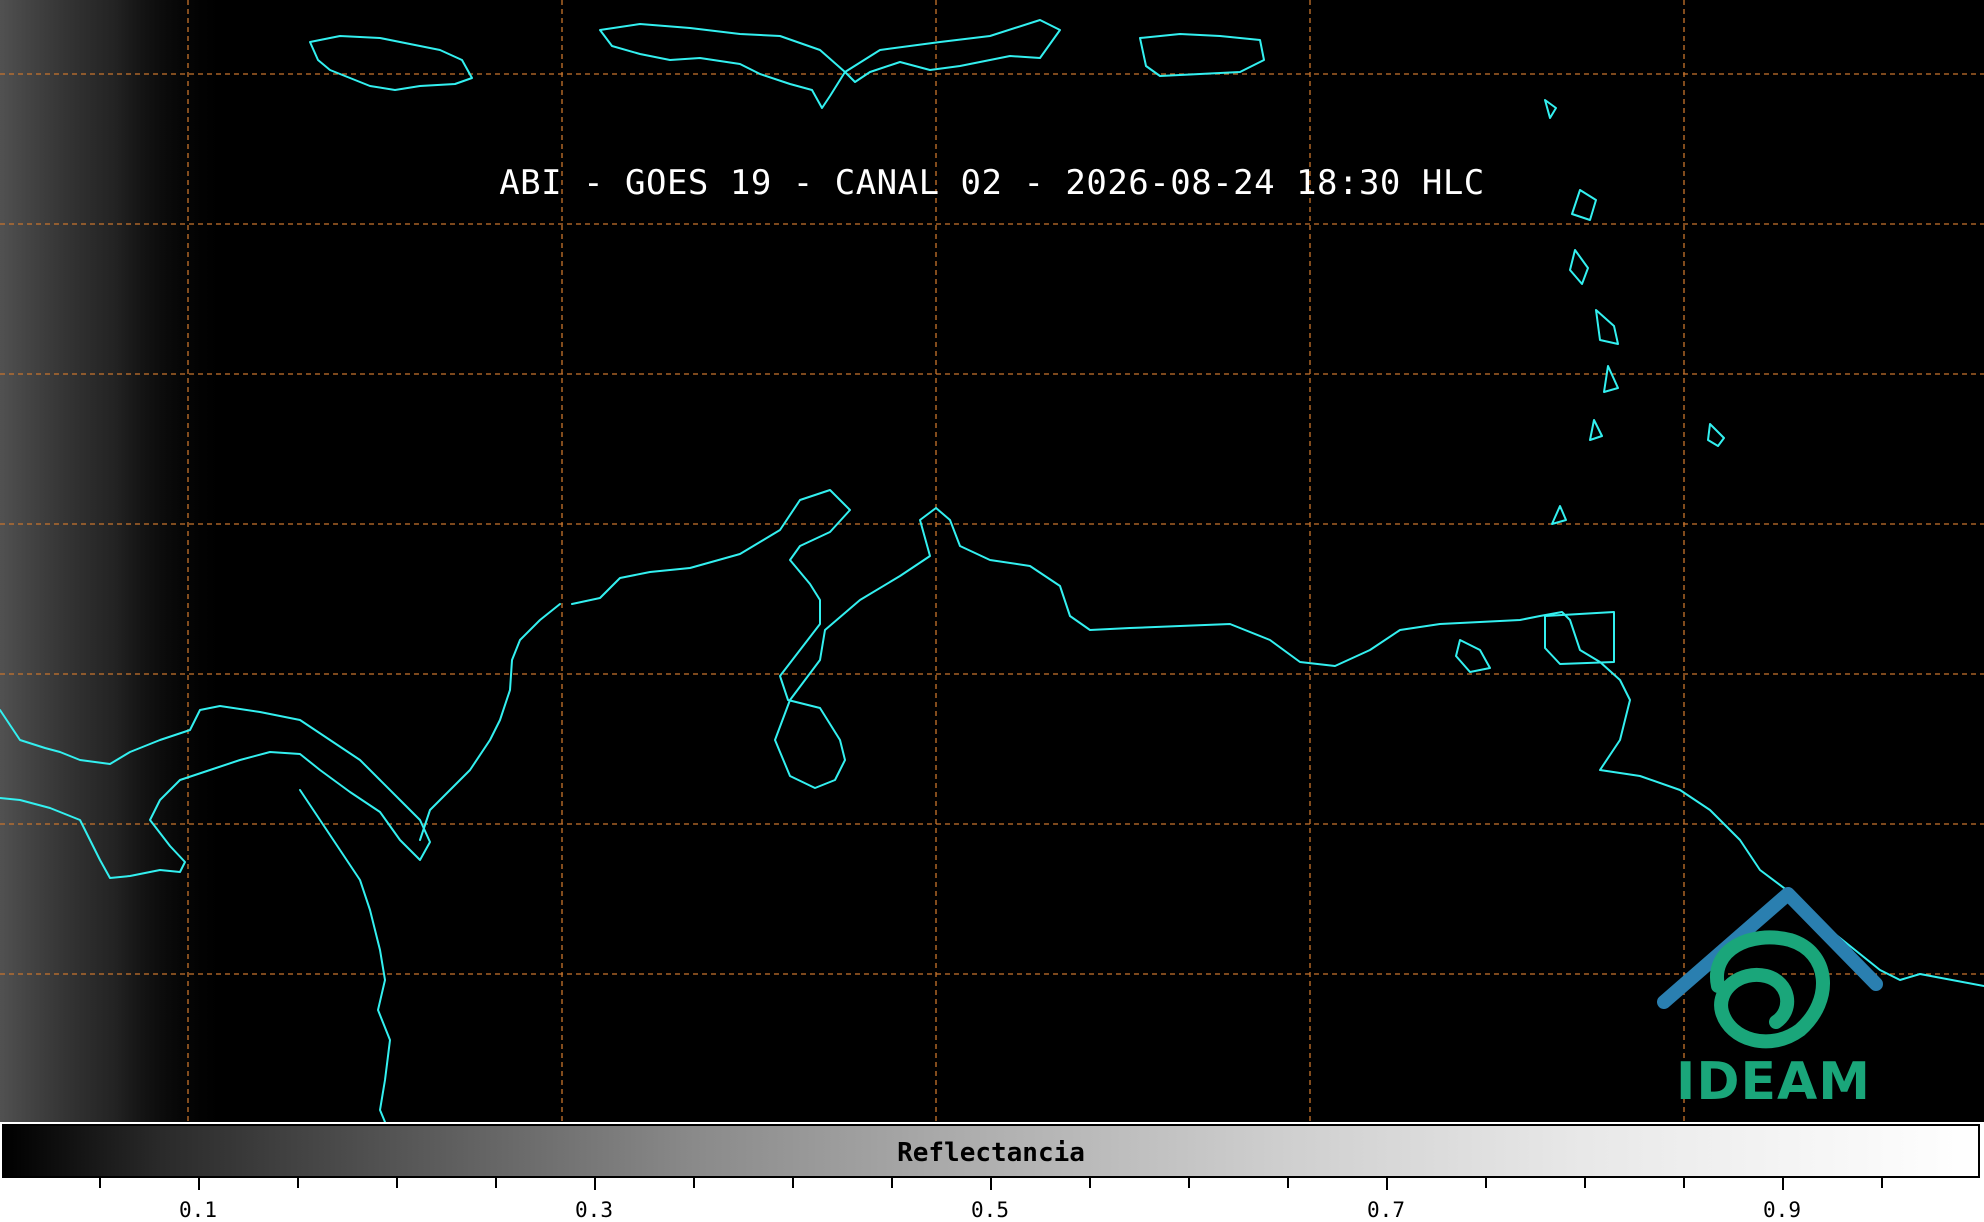  What do you see at coordinates (1770, 968) in the screenshot?
I see `ideam-logo-icon` at bounding box center [1770, 968].